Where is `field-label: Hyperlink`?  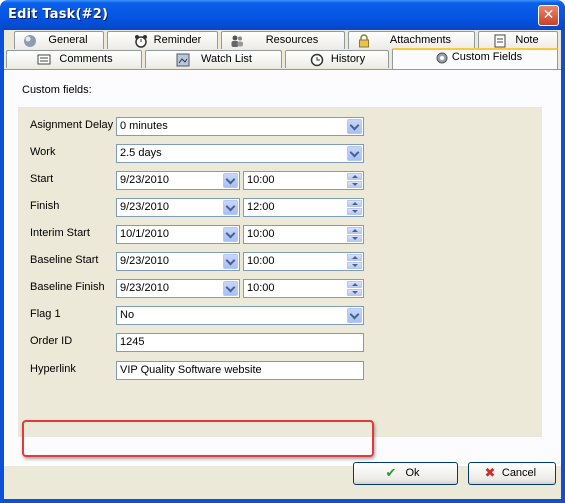
field-label: Hyperlink is located at coordinates (53, 369).